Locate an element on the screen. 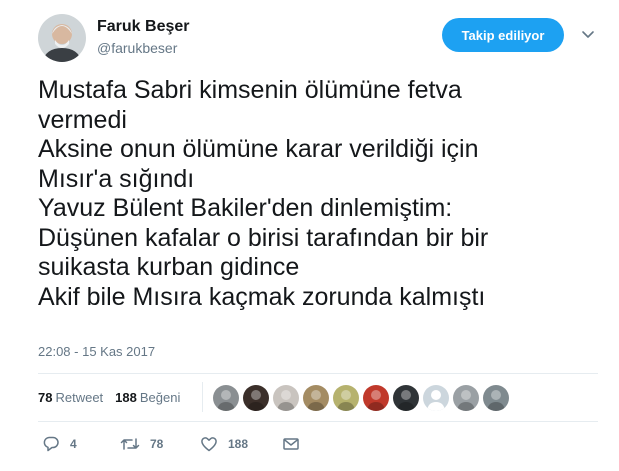 This screenshot has height=471, width=619. mail-icon is located at coordinates (291, 444).